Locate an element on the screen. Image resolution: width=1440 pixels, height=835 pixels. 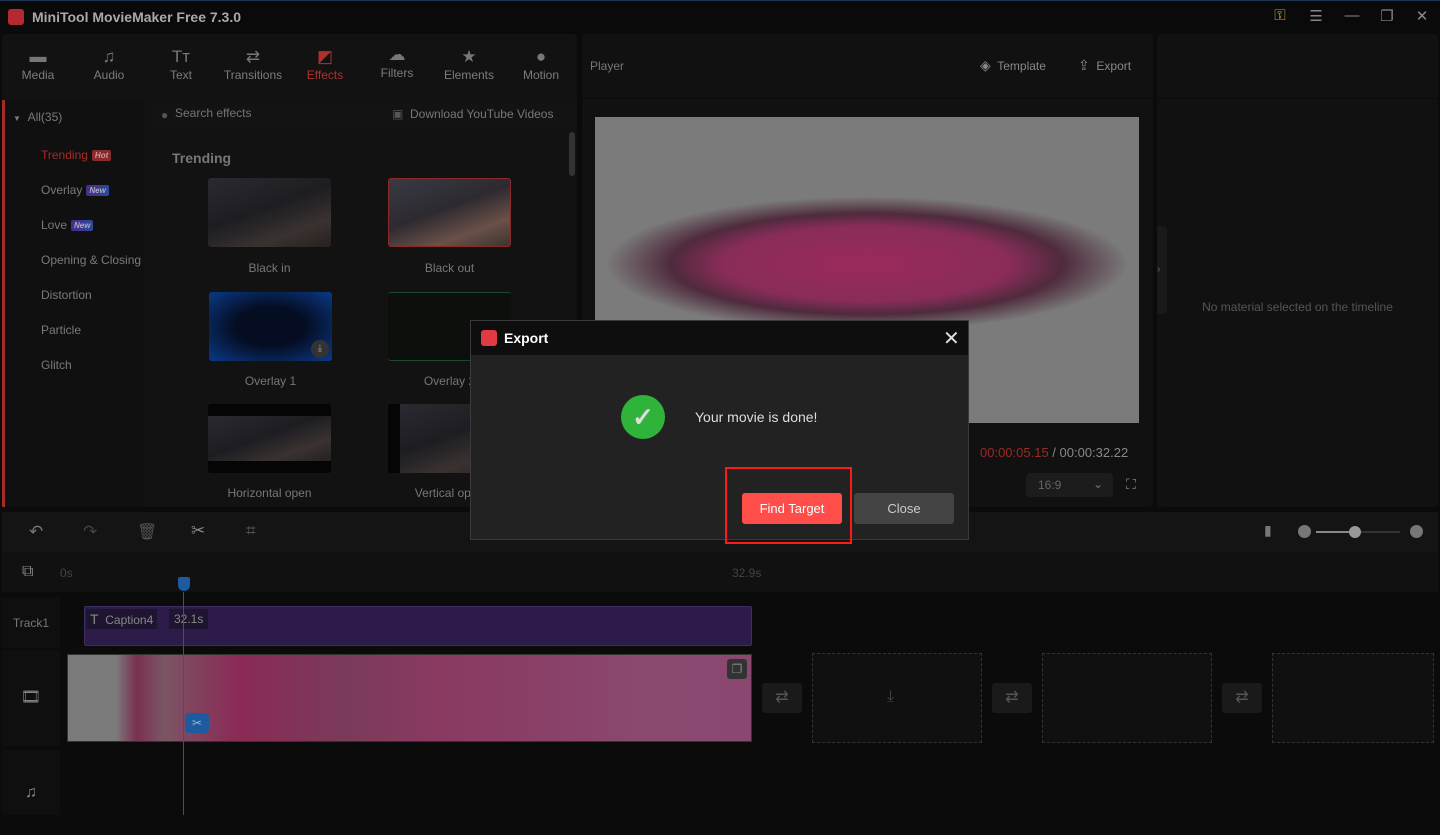
add-track-icon: ⧉ is located at coordinates (27, 572).